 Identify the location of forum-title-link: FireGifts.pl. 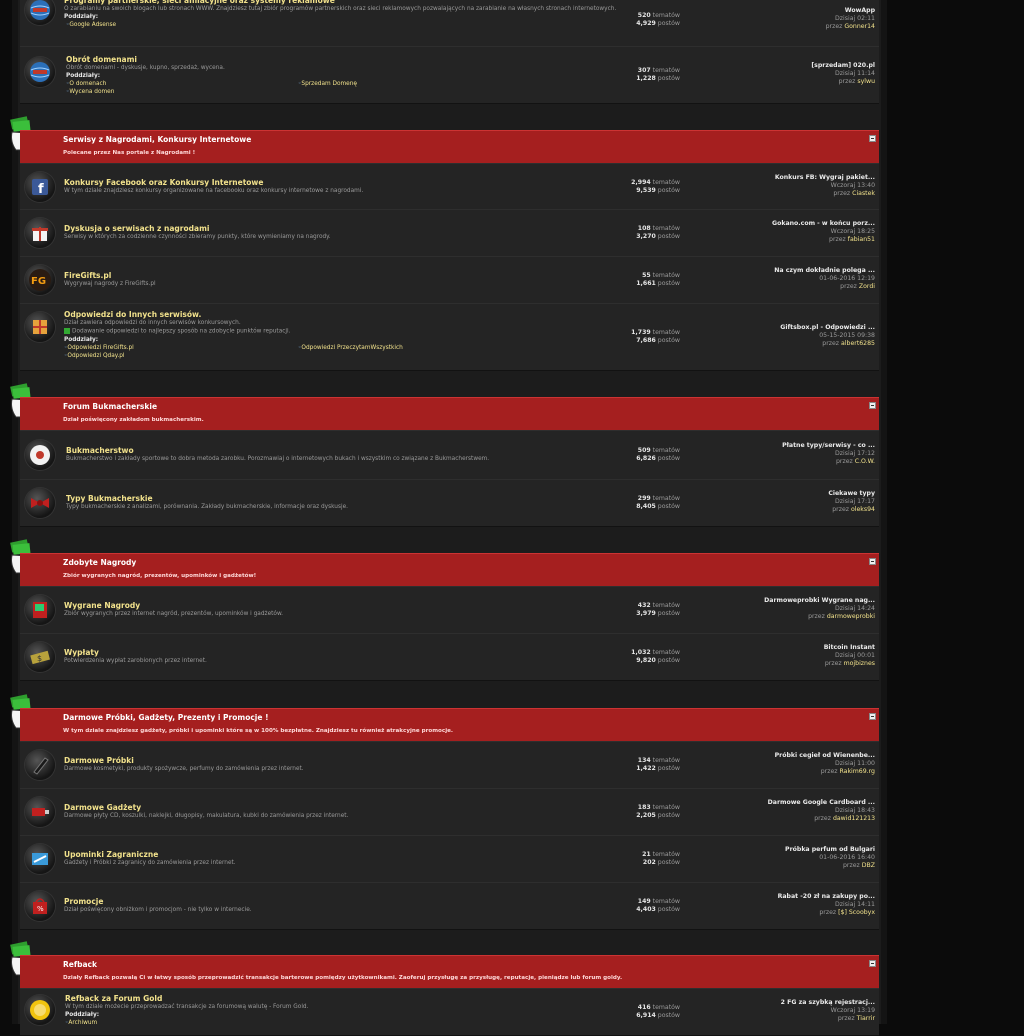
(87, 275).